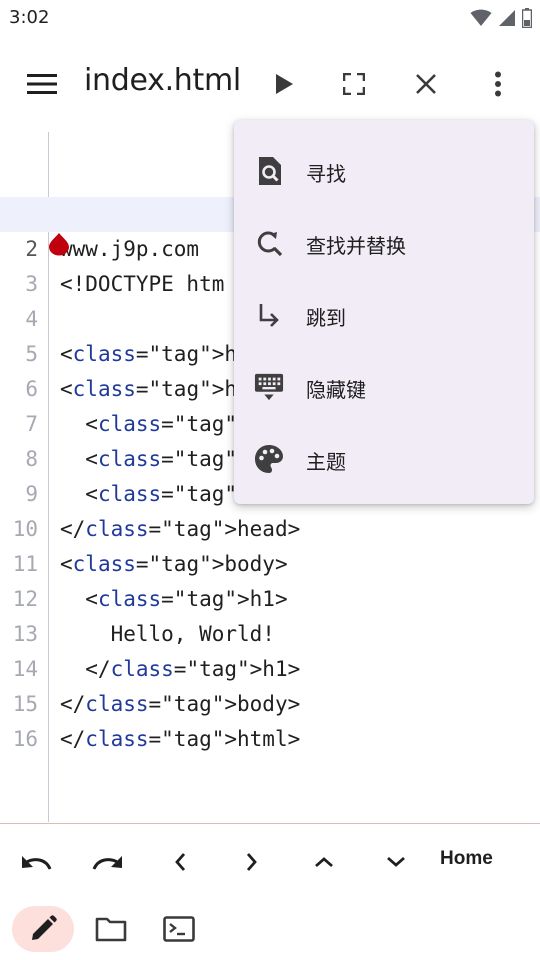 The width and height of the screenshot is (540, 960). I want to click on redo-icon, so click(107, 863).